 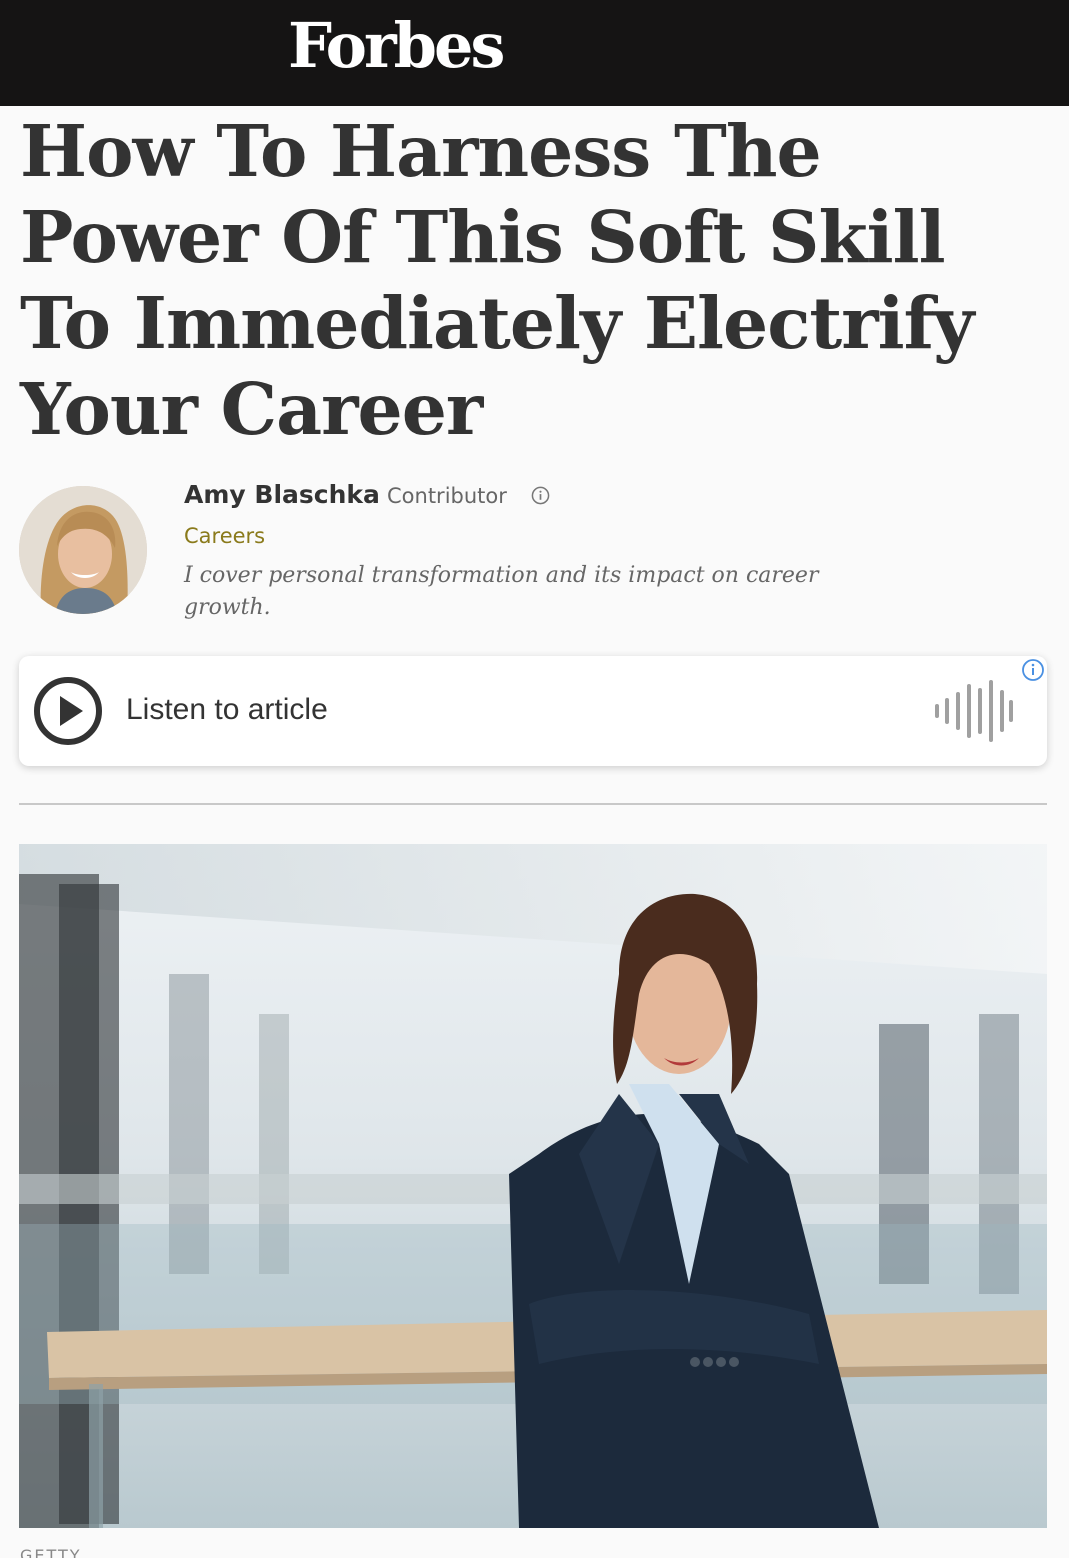 I want to click on top-bar: Forbes, so click(x=534, y=53).